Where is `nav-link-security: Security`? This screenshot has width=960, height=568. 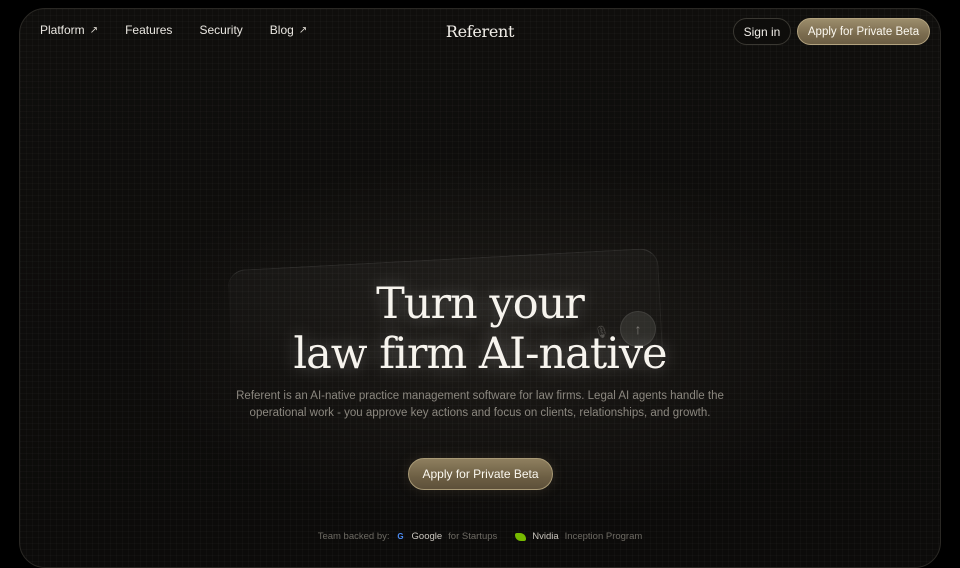
nav-link-security: Security is located at coordinates (220, 30).